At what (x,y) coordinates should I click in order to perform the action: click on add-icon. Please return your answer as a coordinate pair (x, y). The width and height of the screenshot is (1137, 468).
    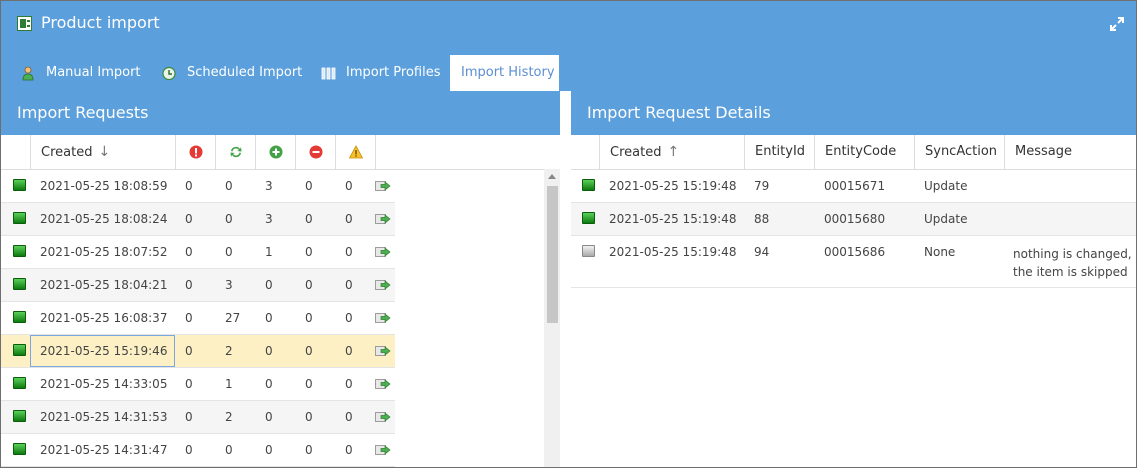
    Looking at the image, I should click on (276, 152).